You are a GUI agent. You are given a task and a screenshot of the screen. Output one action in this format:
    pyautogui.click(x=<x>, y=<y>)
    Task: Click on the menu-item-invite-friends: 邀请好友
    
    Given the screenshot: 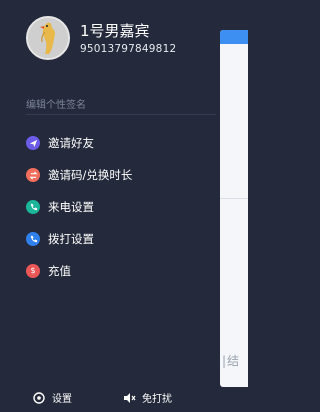 What is the action you would take?
    pyautogui.click(x=121, y=143)
    